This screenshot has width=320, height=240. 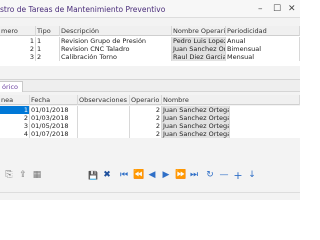 What do you see at coordinates (48, 57) in the screenshot?
I see `cell-type: 2` at bounding box center [48, 57].